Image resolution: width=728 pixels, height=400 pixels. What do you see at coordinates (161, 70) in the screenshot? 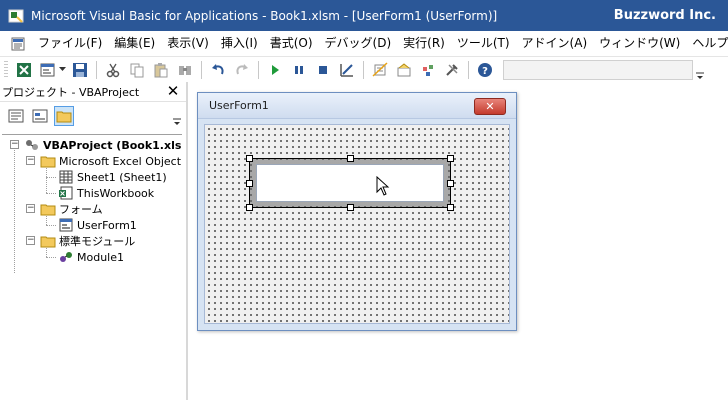
I see `paste-icon` at bounding box center [161, 70].